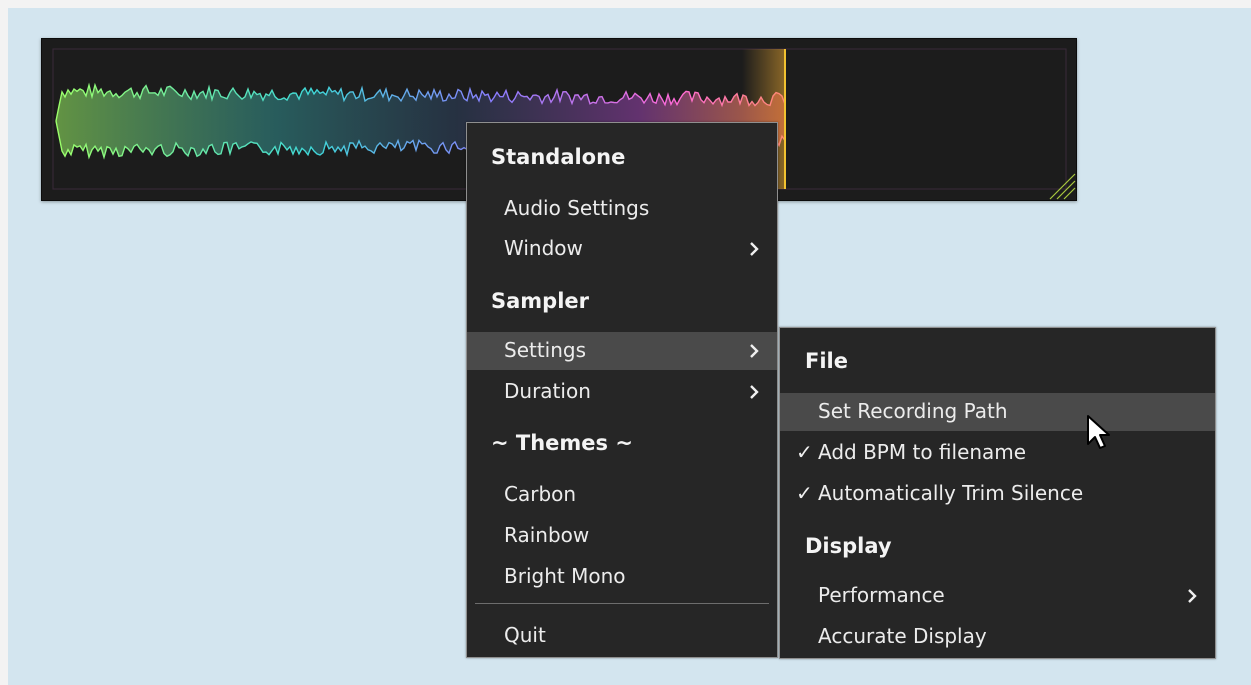 This screenshot has width=1251, height=685. What do you see at coordinates (913, 411) in the screenshot?
I see `menu-item-label: Set Recording Path` at bounding box center [913, 411].